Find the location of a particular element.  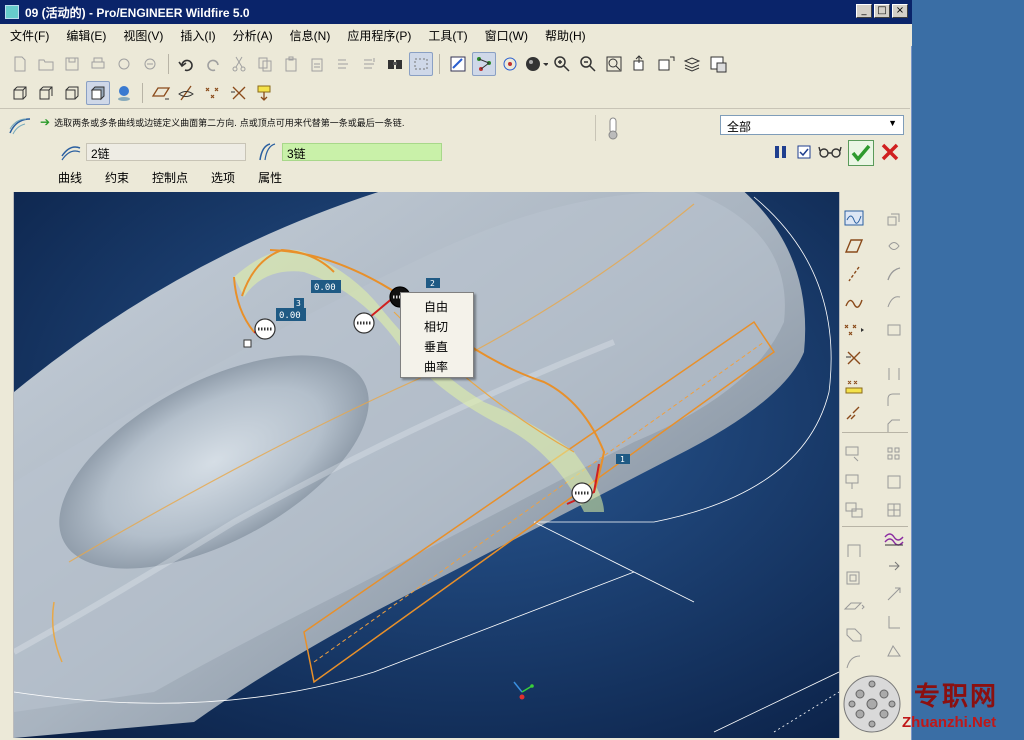

warp-tool-icon is located at coordinates (854, 662).